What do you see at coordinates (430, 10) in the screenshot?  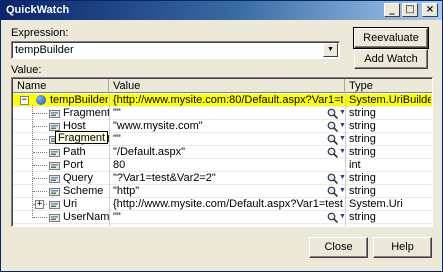 I see `close-window-button: ×` at bounding box center [430, 10].